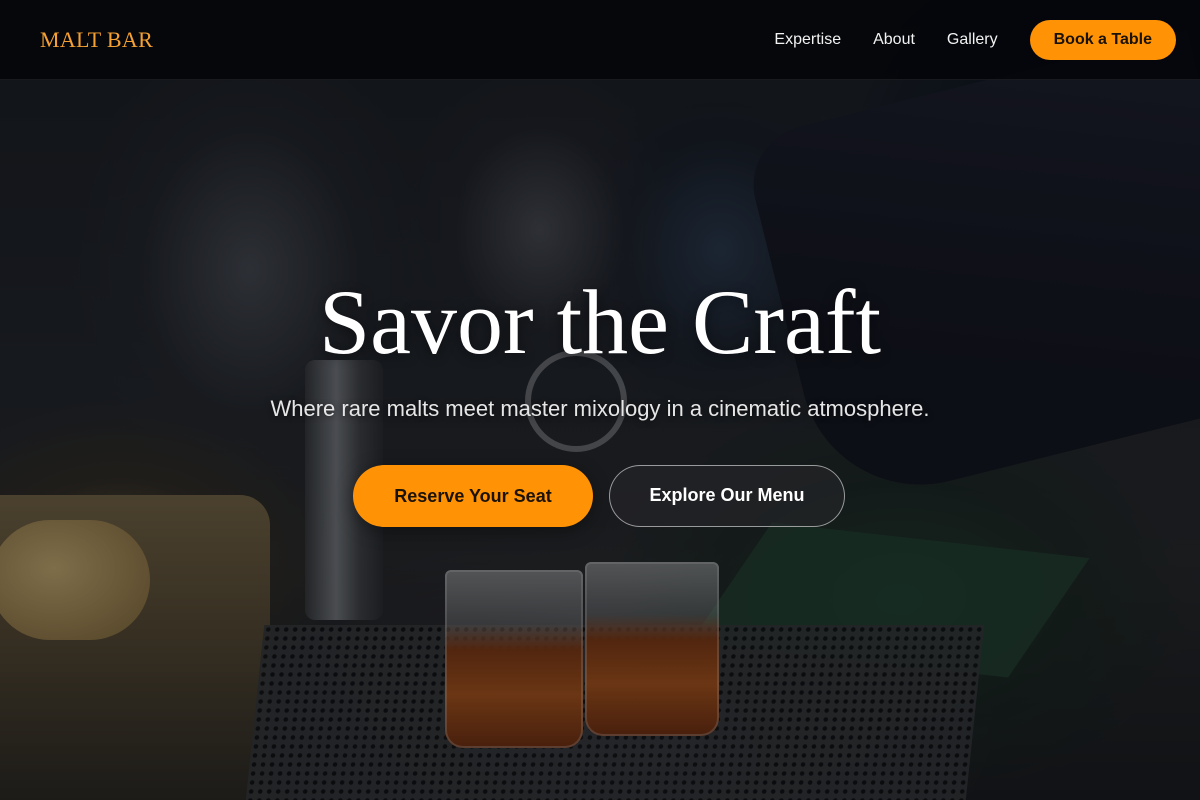 The height and width of the screenshot is (800, 1200). I want to click on primary-nav: Expertise About Gallery Book a Table, so click(975, 40).